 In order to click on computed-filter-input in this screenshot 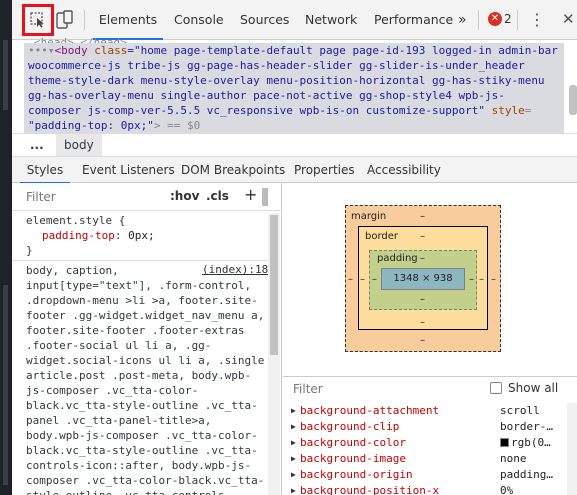, I will do `click(368, 389)`.